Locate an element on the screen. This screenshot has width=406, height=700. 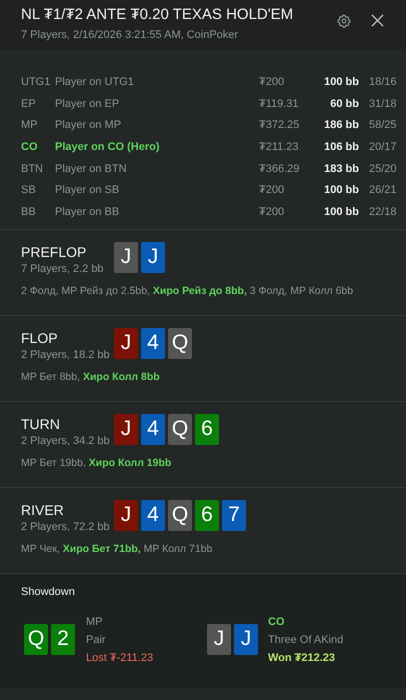
player-name: Player on UTG1 is located at coordinates (95, 82).